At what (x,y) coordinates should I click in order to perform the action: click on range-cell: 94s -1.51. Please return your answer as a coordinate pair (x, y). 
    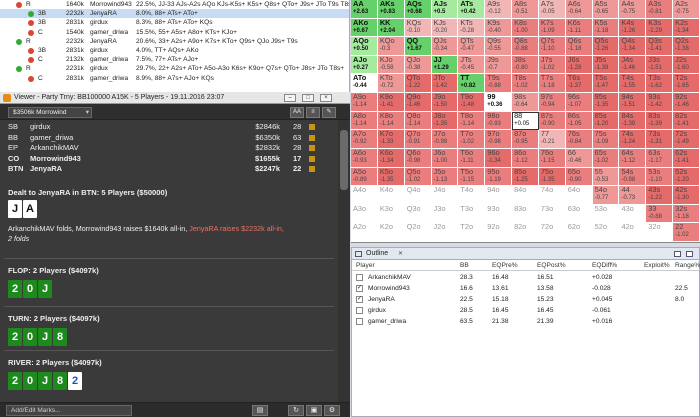
    Looking at the image, I should click on (633, 102).